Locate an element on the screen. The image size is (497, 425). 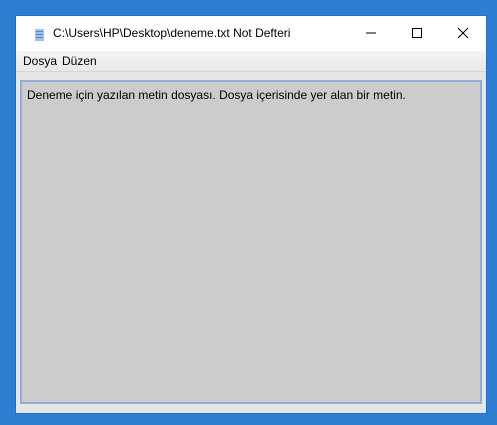
menu-item-duzen: Düzen is located at coordinates (79, 61).